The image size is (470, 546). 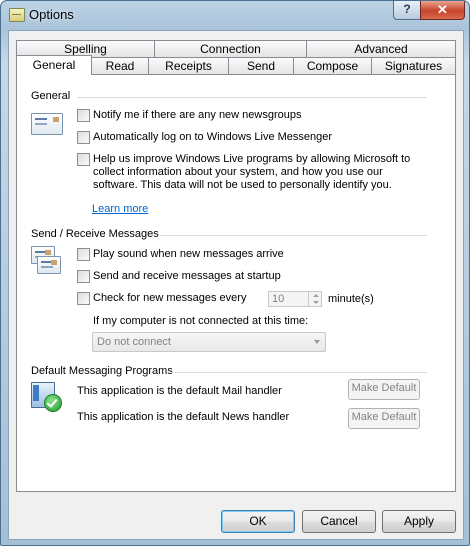 What do you see at coordinates (54, 65) in the screenshot?
I see `tab-general: General` at bounding box center [54, 65].